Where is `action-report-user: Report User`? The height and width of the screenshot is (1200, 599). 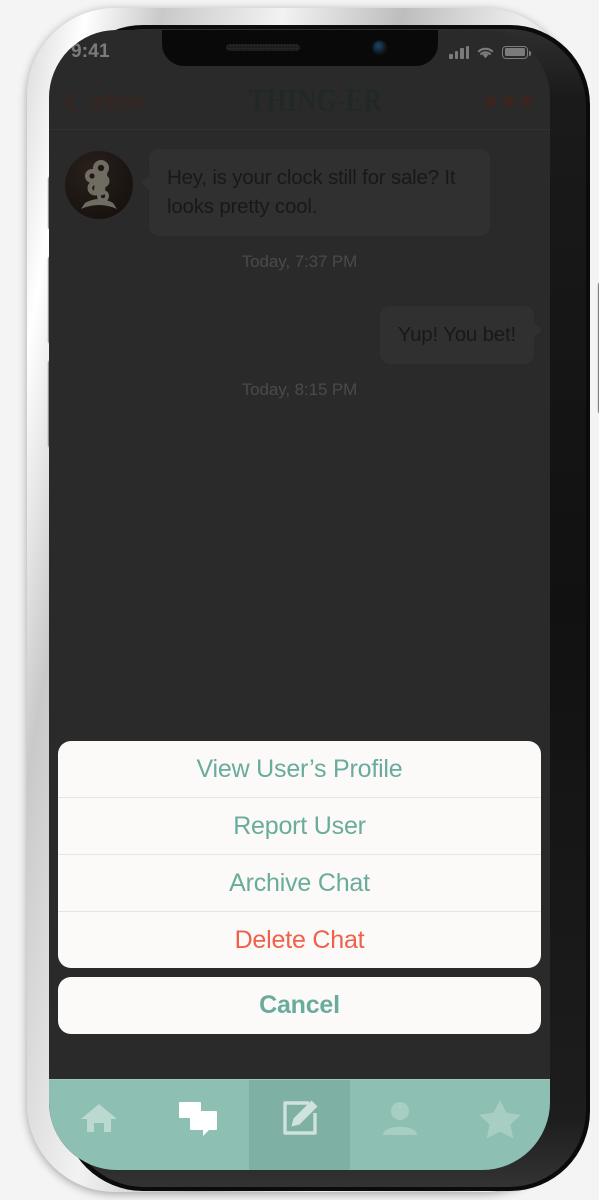
action-report-user: Report User is located at coordinates (299, 825).